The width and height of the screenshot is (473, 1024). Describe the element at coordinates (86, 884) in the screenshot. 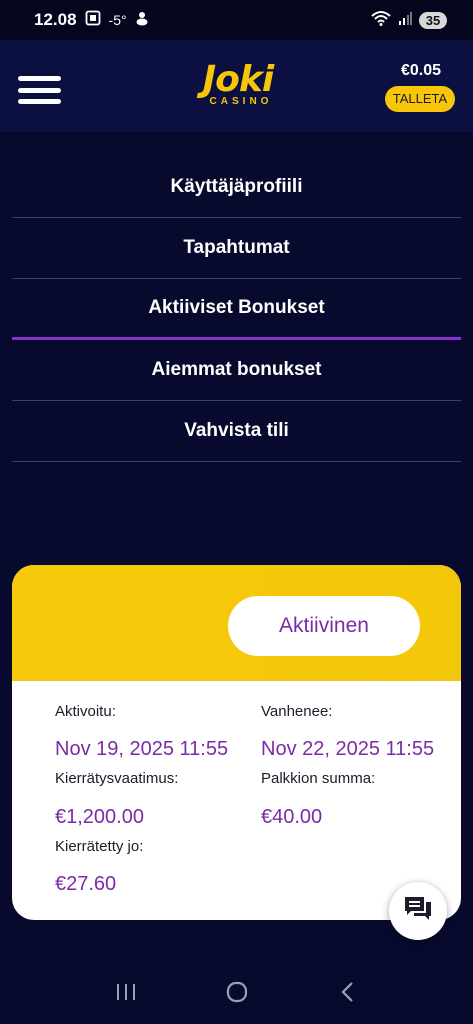

I see `wagered-value: €27.60` at that location.